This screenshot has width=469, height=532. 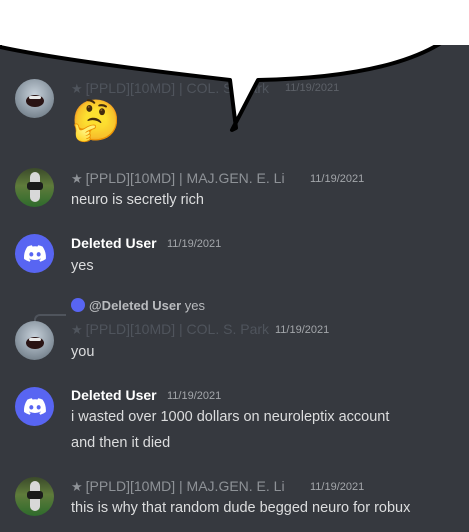 What do you see at coordinates (78, 305) in the screenshot?
I see `discord-mini-icon` at bounding box center [78, 305].